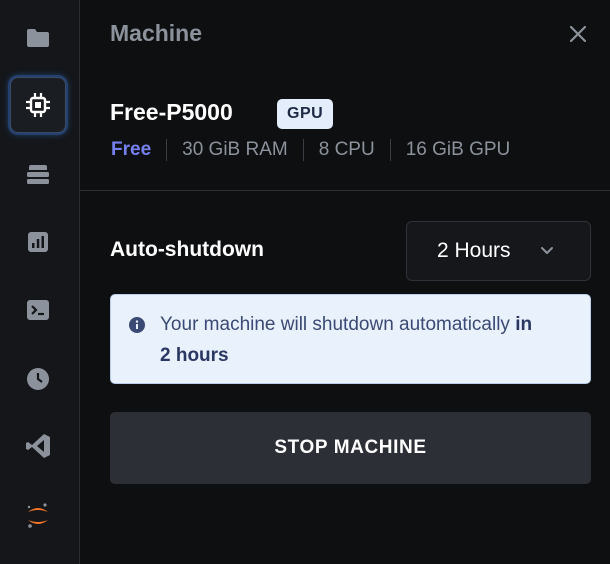  I want to click on info-text-prefix: Your machine will shutdown automatically, so click(338, 324).